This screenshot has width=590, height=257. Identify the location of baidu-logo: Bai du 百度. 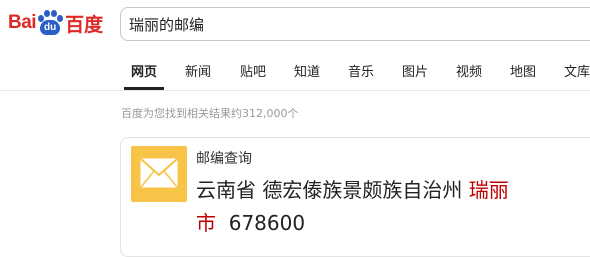
(60, 23).